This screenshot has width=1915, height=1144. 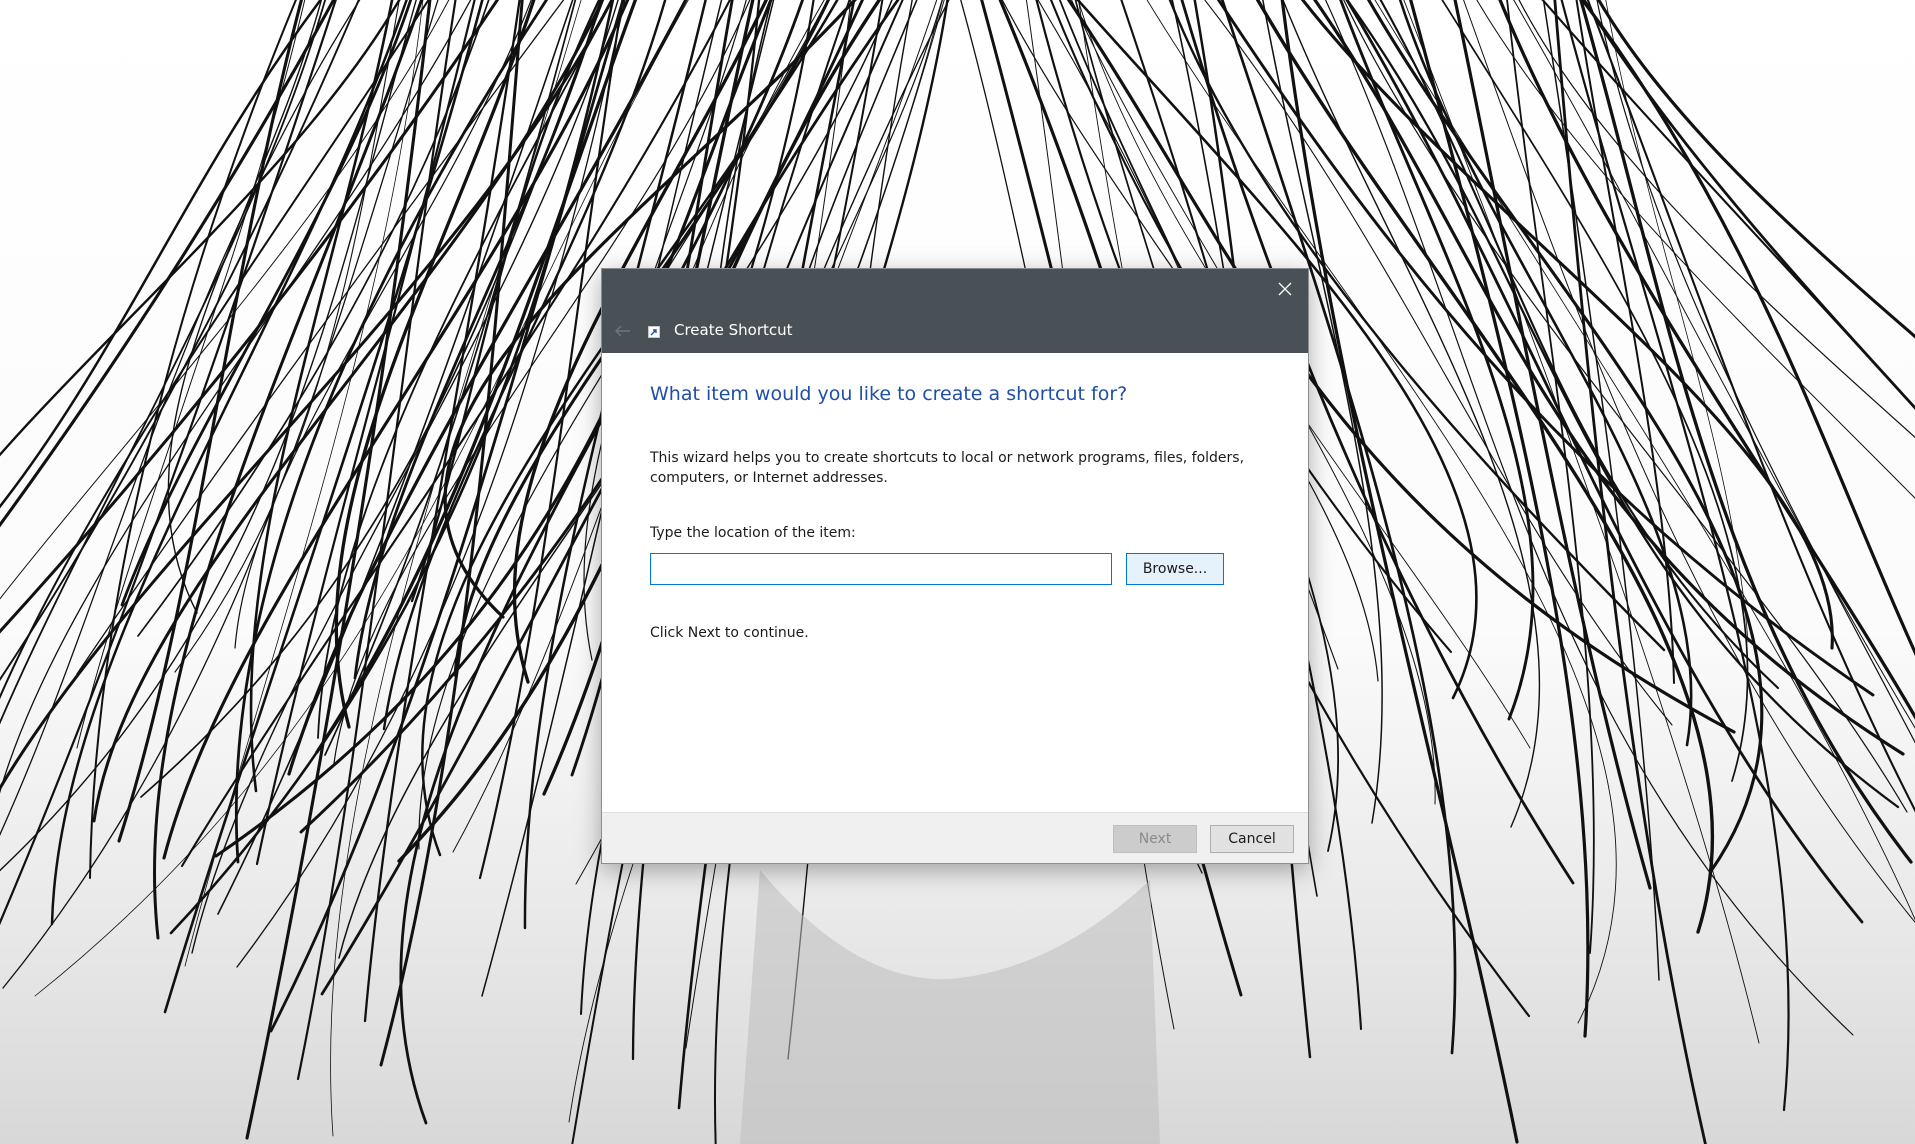 I want to click on close-button, so click(x=1285, y=289).